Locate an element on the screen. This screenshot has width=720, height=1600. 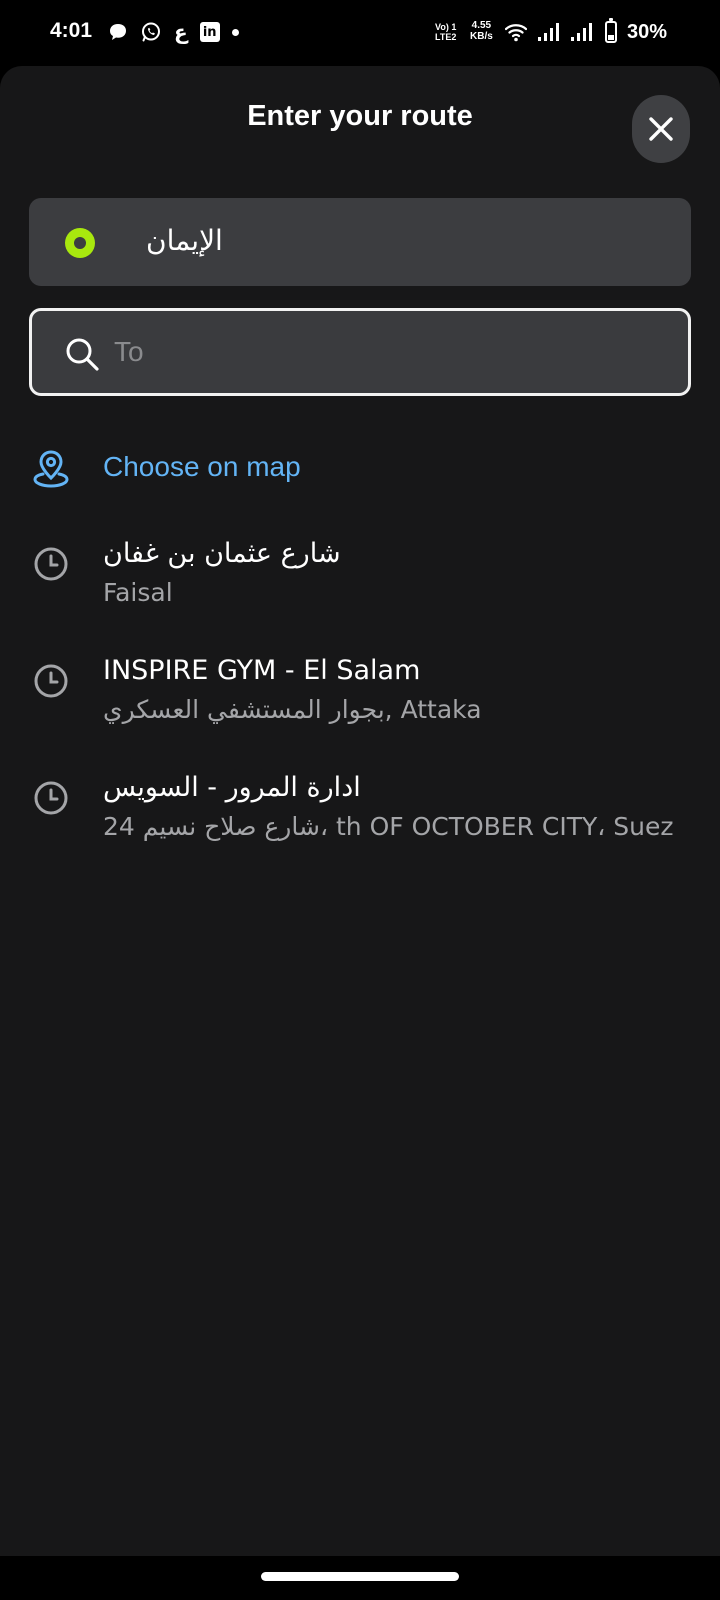
network-speed: 4.55 KB/s is located at coordinates (481, 31).